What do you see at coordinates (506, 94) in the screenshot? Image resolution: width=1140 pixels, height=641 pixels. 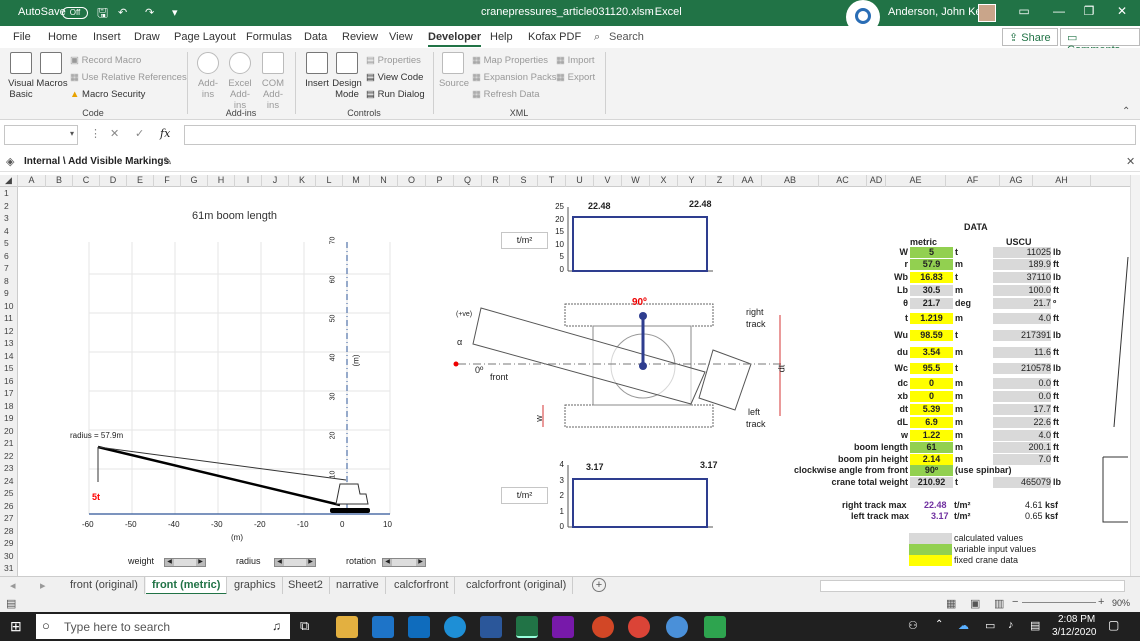 I see `refresh-data-button: ▦ Refresh Data` at bounding box center [506, 94].